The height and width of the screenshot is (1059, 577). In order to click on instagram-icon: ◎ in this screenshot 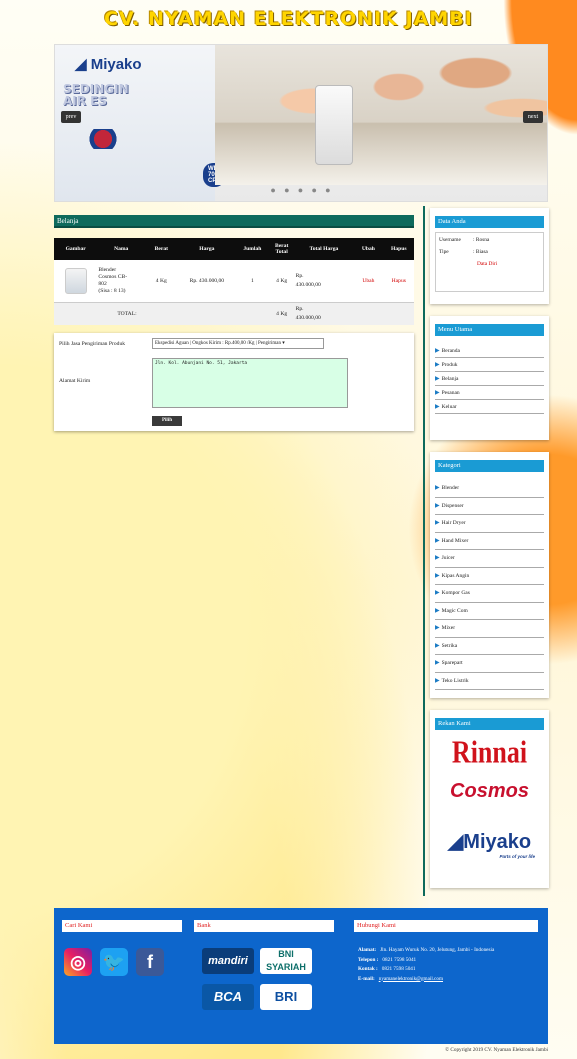, I will do `click(78, 962)`.